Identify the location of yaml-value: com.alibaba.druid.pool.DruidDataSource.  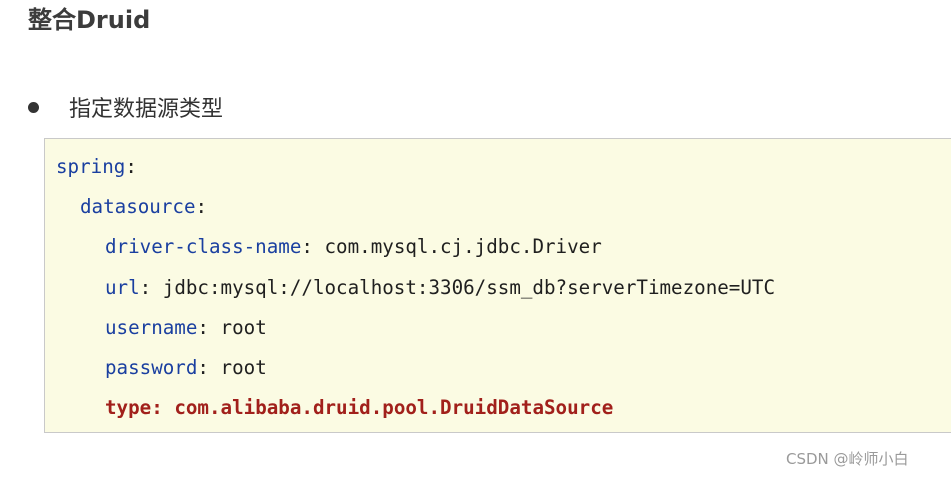
(388, 407).